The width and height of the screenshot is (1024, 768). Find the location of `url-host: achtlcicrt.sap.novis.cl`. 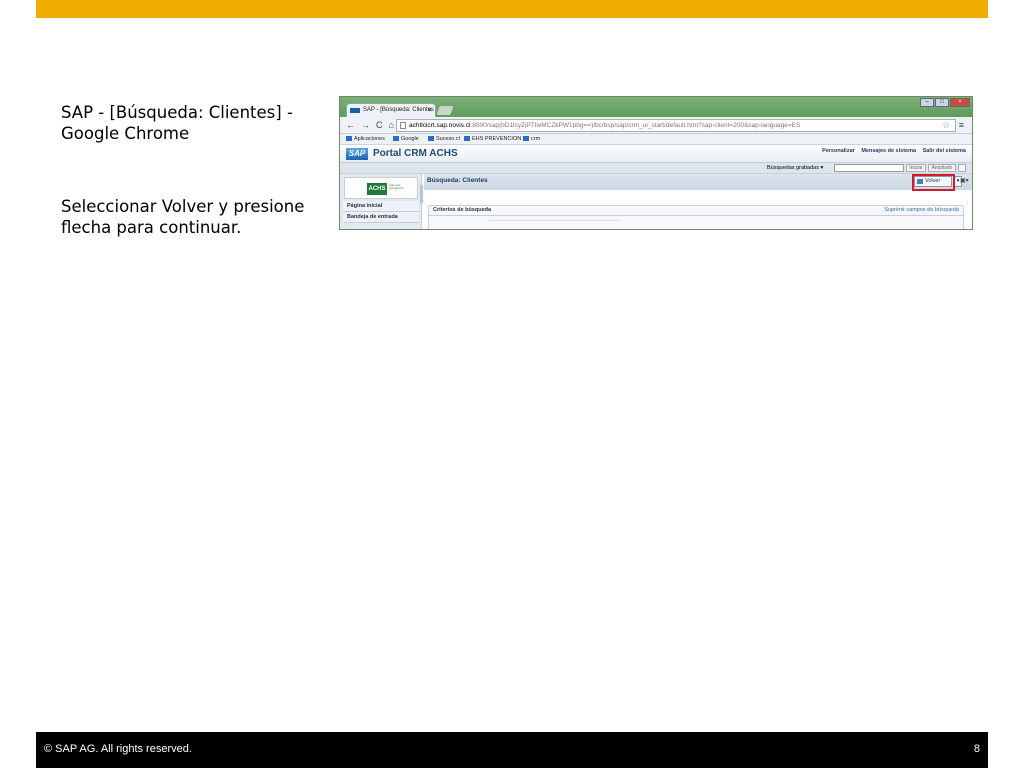

url-host: achtlcicrt.sap.novis.cl is located at coordinates (440, 125).